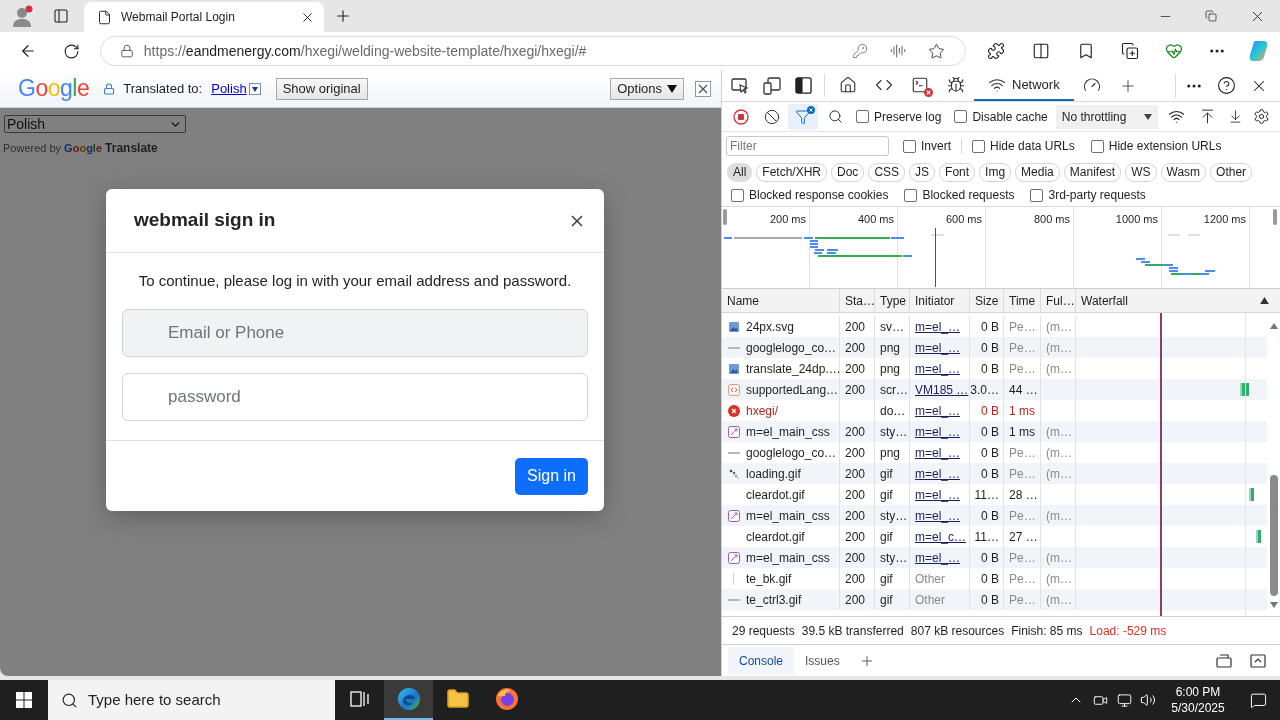  What do you see at coordinates (1010, 116) in the screenshot?
I see `checkbox-label: Disable cache` at bounding box center [1010, 116].